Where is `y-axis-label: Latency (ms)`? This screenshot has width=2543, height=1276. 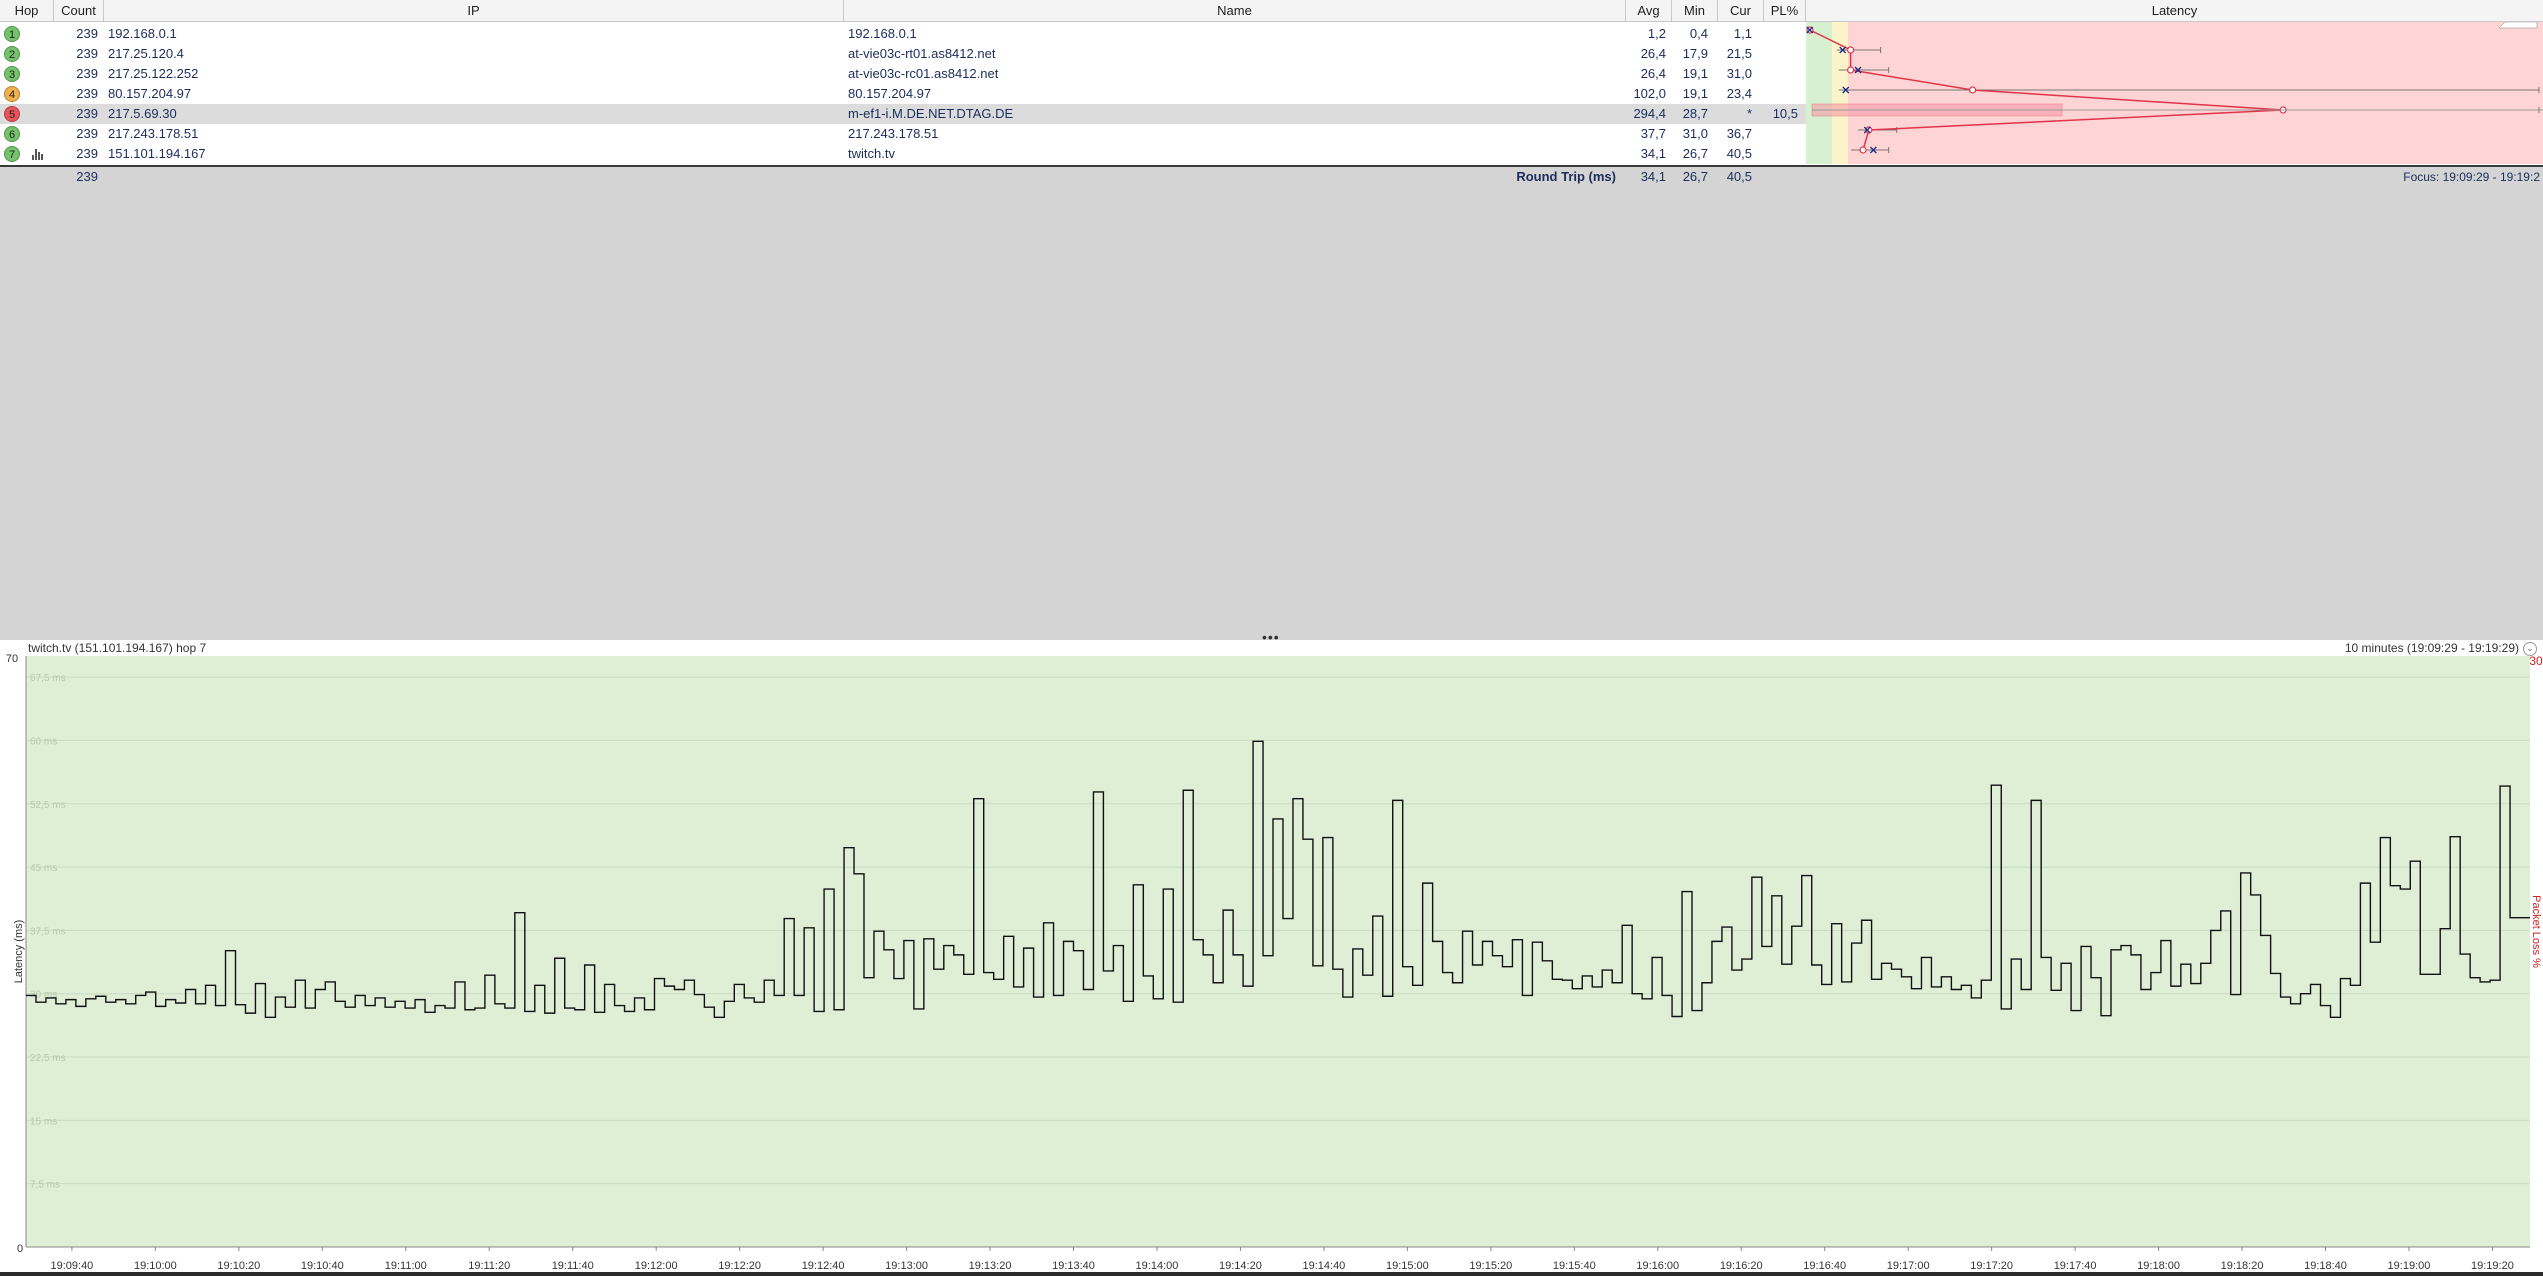 y-axis-label: Latency (ms) is located at coordinates (19, 952).